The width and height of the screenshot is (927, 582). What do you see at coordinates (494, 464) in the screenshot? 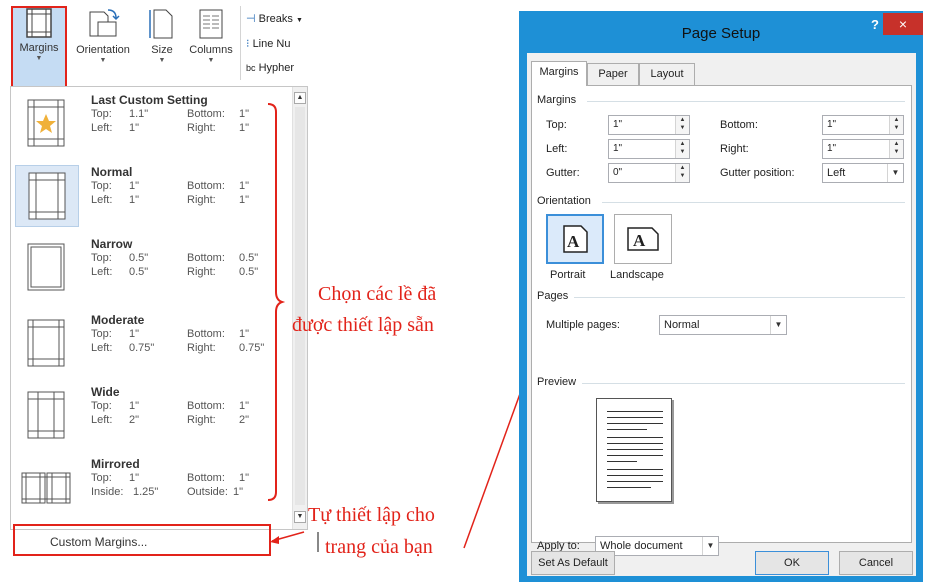
I see `dialog-arrow-line` at bounding box center [494, 464].